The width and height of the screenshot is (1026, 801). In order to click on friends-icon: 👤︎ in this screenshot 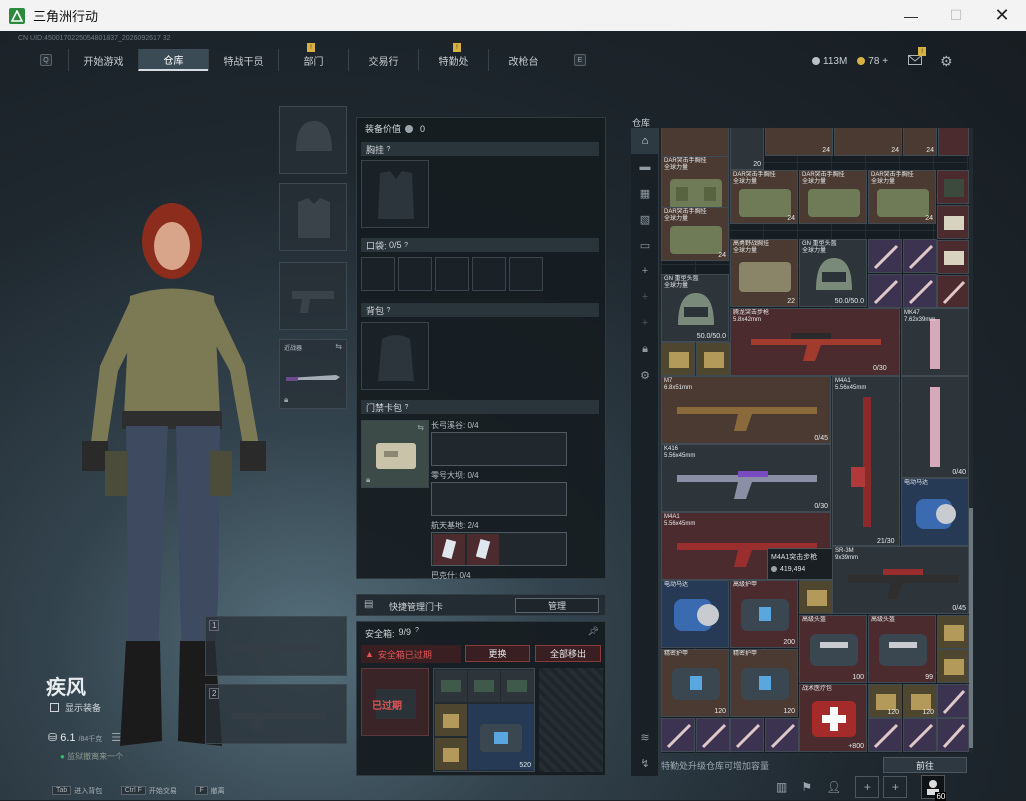, I will do `click(833, 787)`.